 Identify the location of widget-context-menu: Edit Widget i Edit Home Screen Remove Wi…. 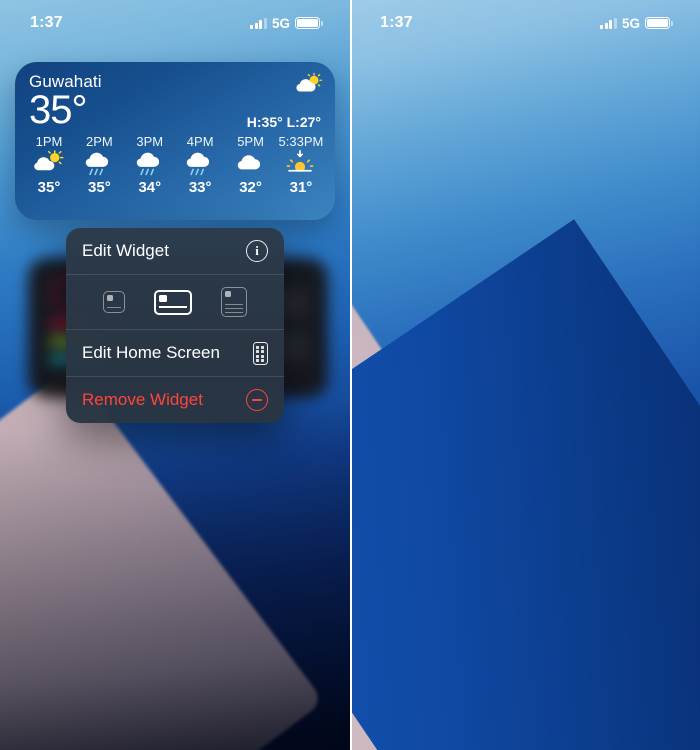
(175, 325).